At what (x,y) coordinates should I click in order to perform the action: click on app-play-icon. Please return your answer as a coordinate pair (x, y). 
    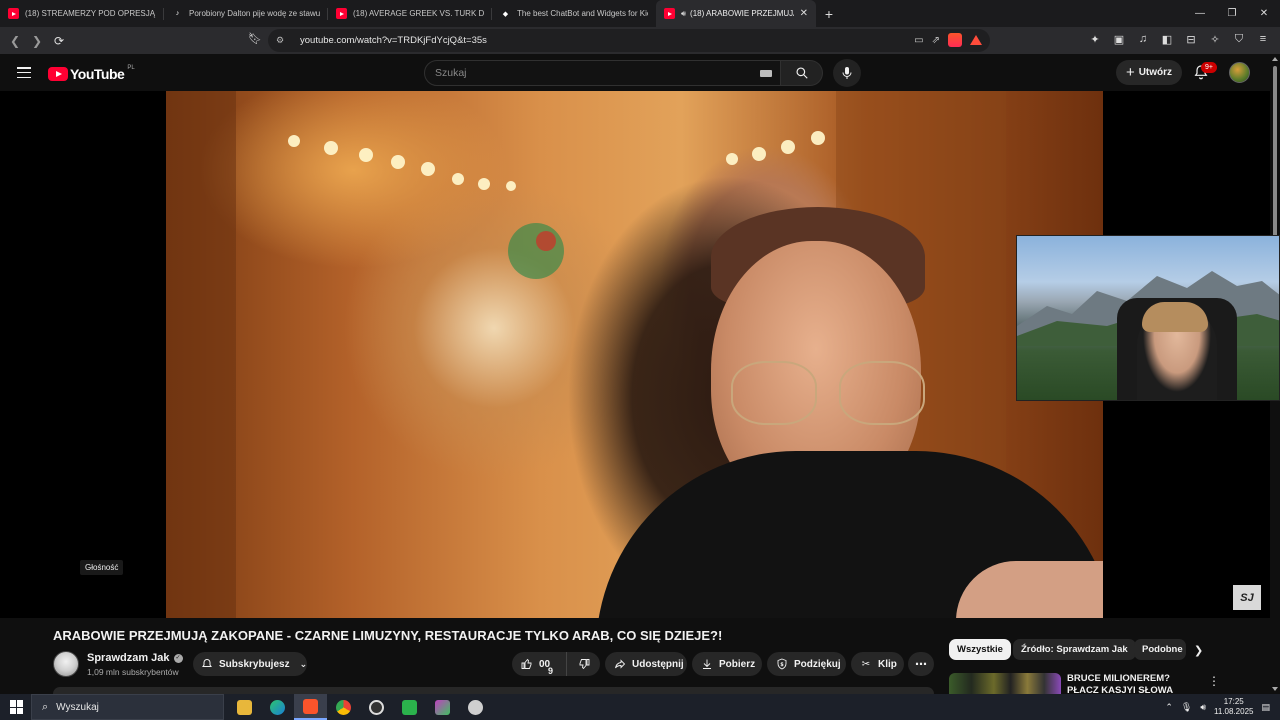
    Looking at the image, I should click on (409, 707).